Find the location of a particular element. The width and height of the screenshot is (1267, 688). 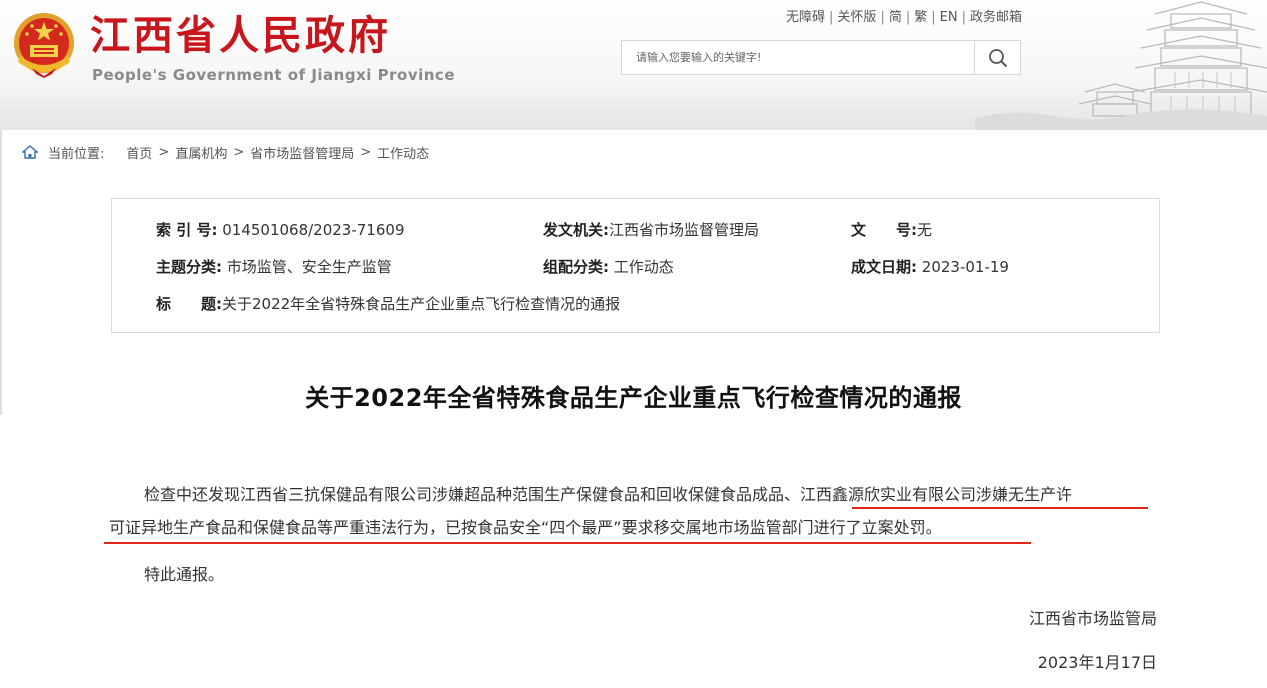

topic-field: 主题分类: 市场监管、安全生产监管 is located at coordinates (274, 267).